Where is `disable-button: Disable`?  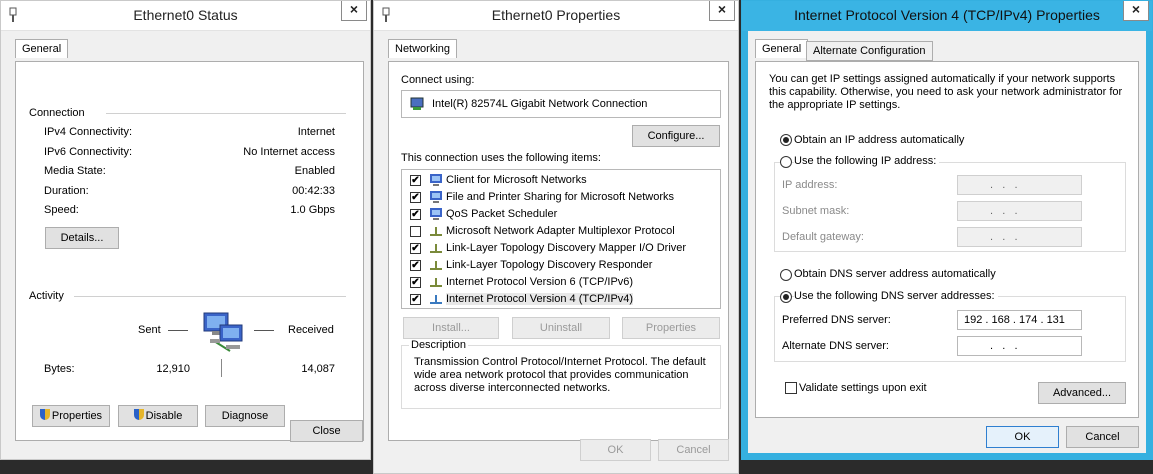 disable-button: Disable is located at coordinates (158, 416).